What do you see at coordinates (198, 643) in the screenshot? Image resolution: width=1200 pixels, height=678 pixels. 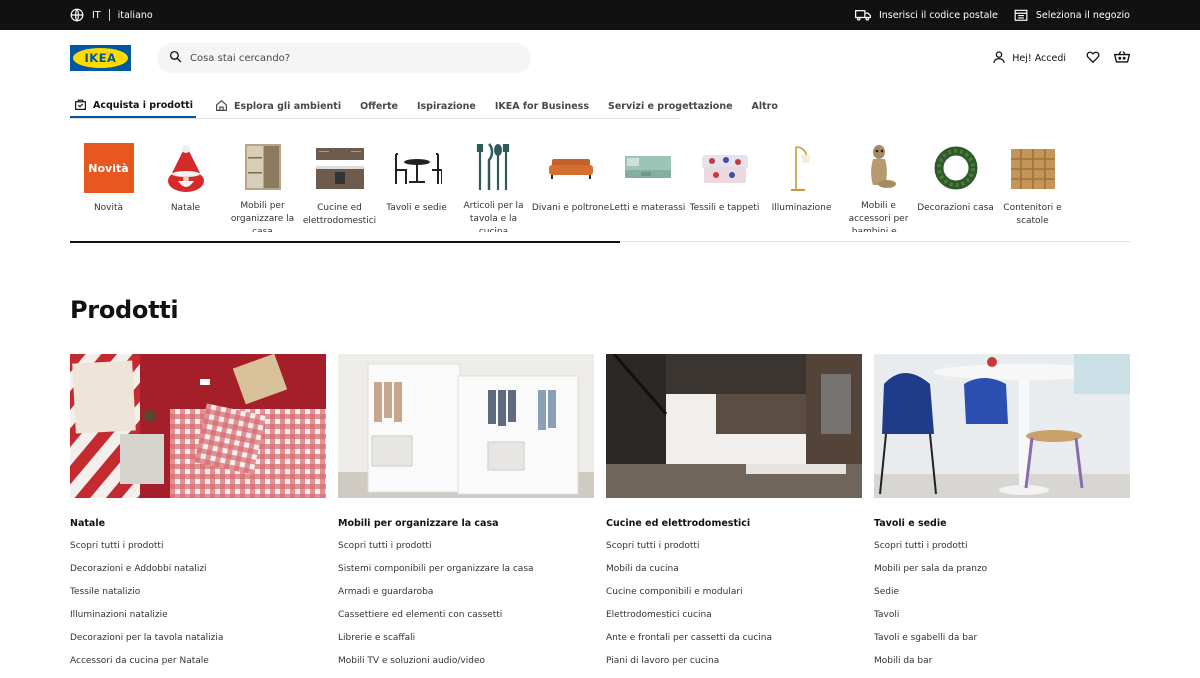 I see `column-link: Decorazioni per la tavola natalizia` at bounding box center [198, 643].